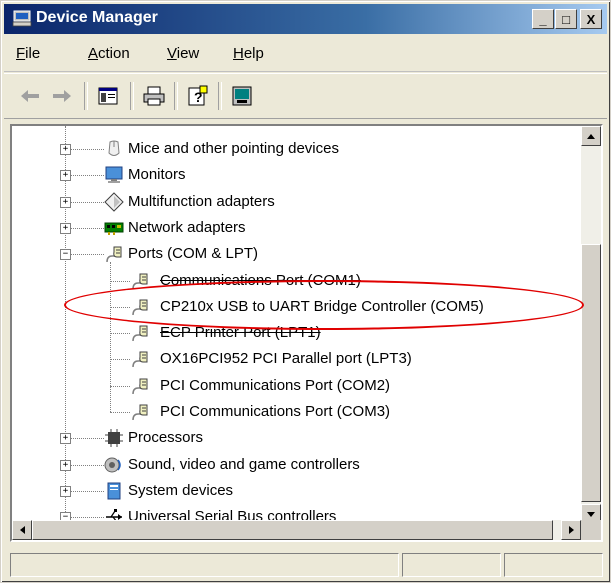 The image size is (611, 583). I want to click on arrow-up-icon, so click(591, 136).